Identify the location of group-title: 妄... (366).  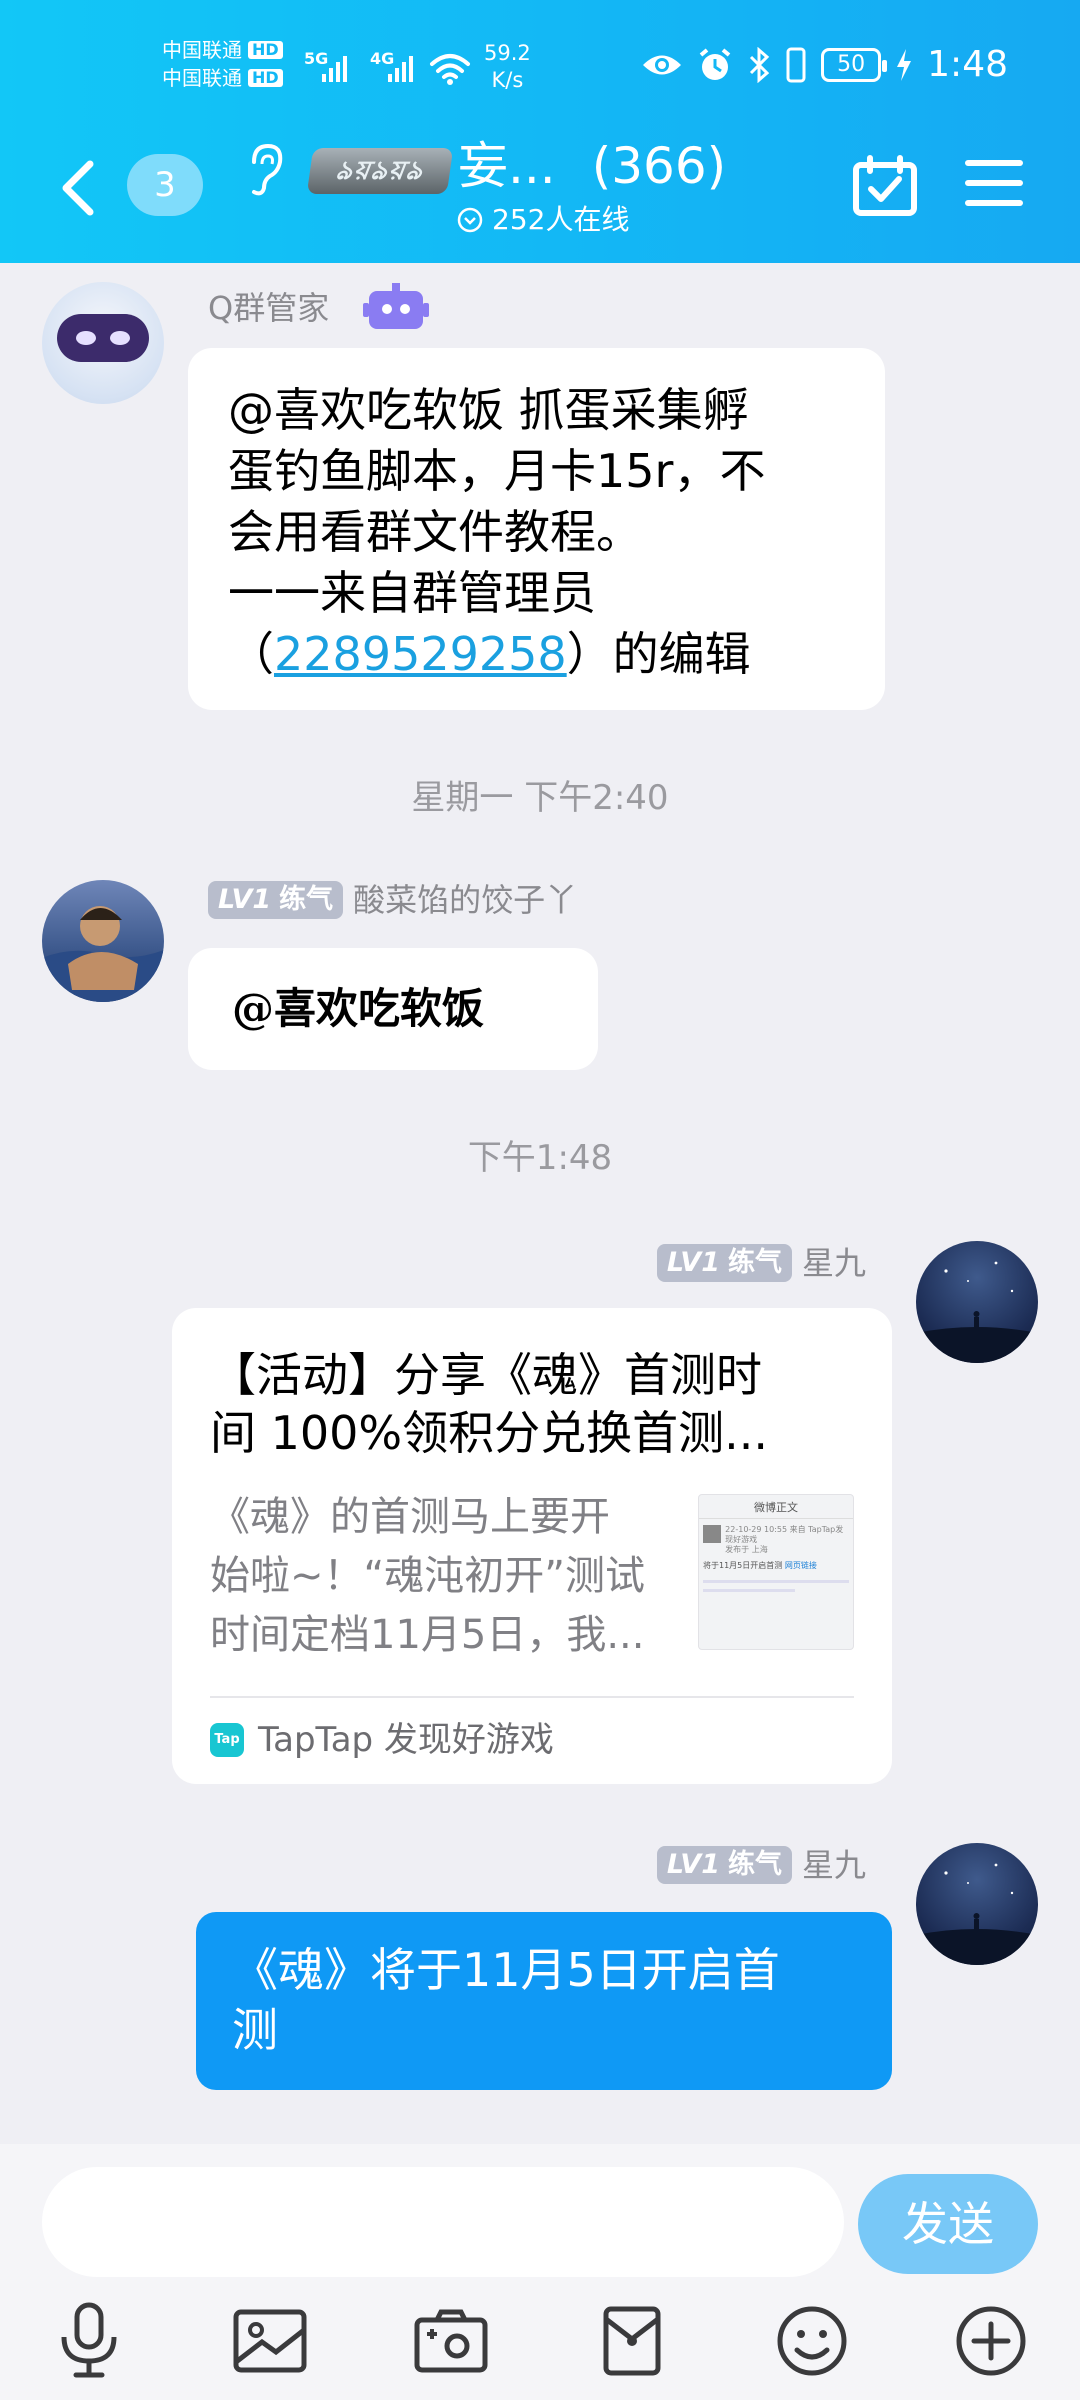
(592, 166).